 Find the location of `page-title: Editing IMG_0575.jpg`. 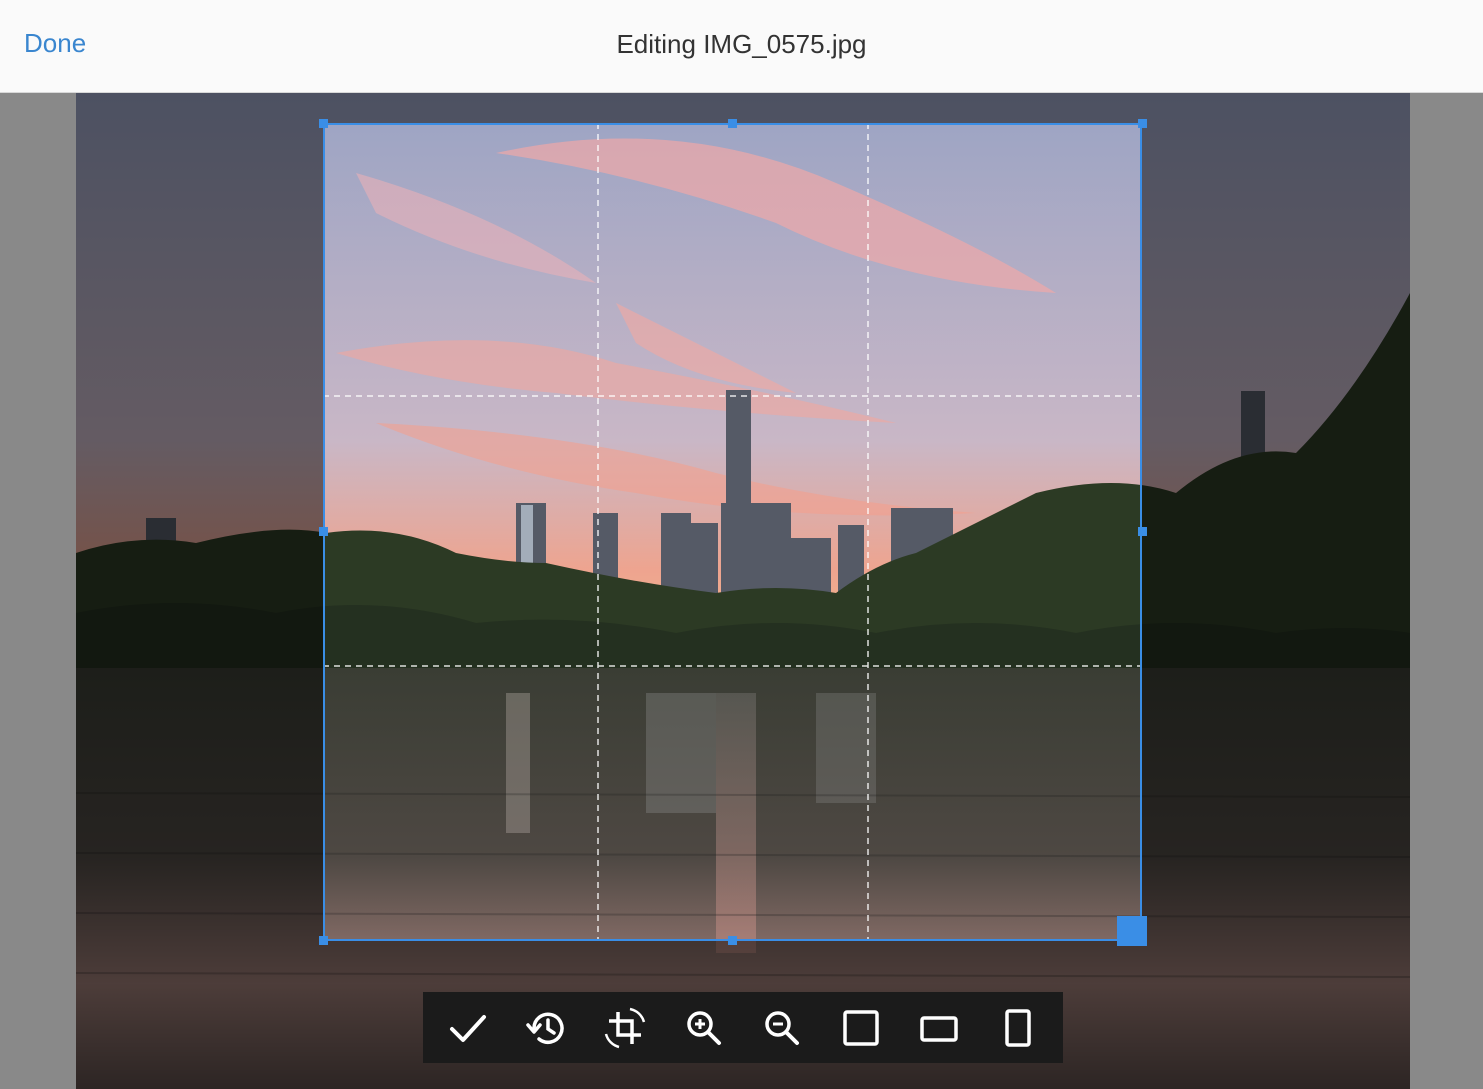

page-title: Editing IMG_0575.jpg is located at coordinates (741, 44).